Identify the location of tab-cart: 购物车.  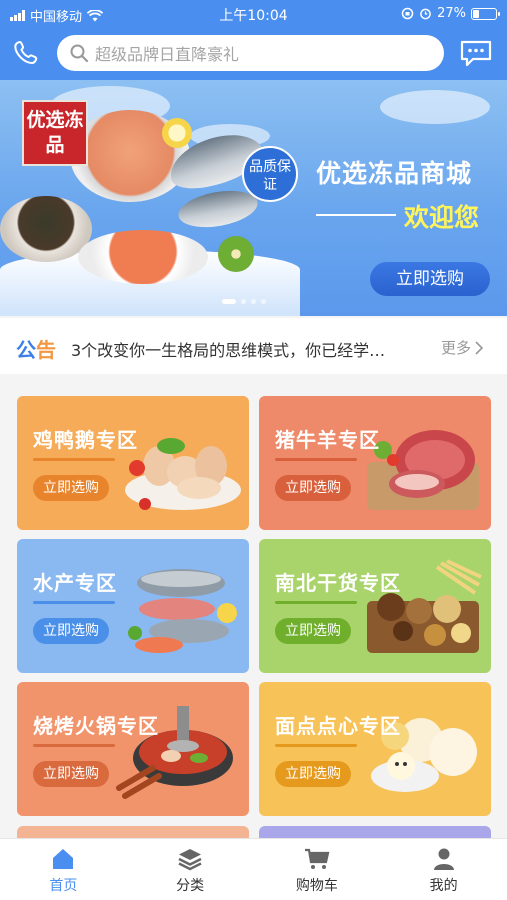
(317, 869).